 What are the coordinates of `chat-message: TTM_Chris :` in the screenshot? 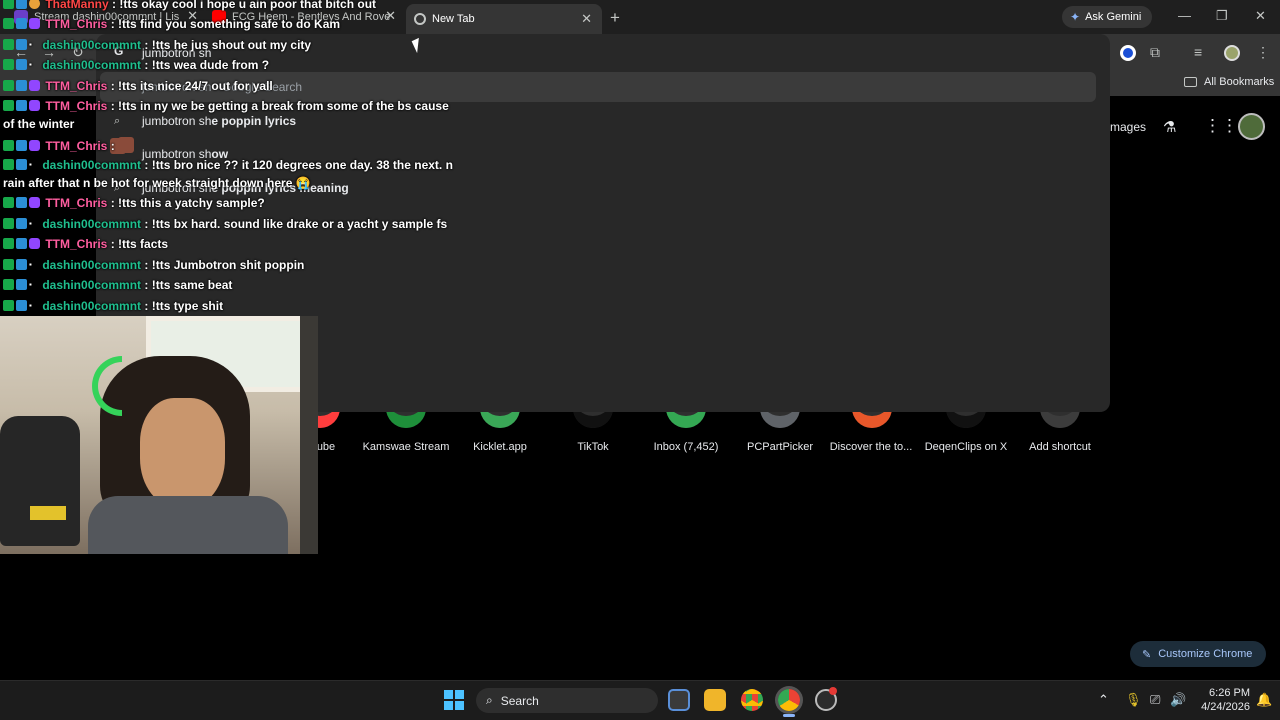 It's located at (68, 145).